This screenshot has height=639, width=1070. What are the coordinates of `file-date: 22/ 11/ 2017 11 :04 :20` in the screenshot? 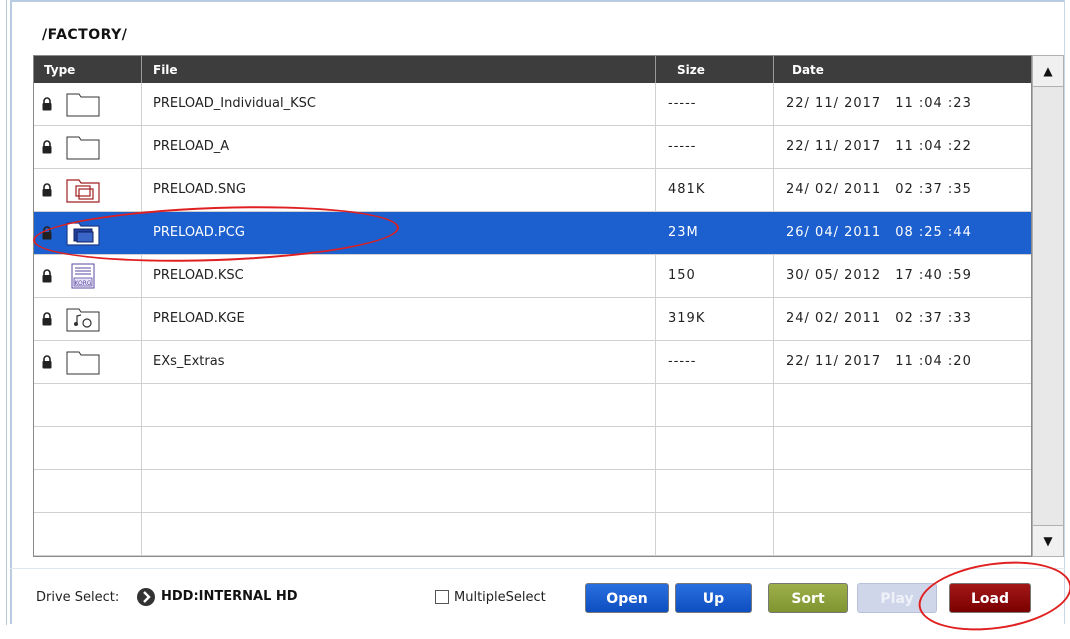 It's located at (879, 362).